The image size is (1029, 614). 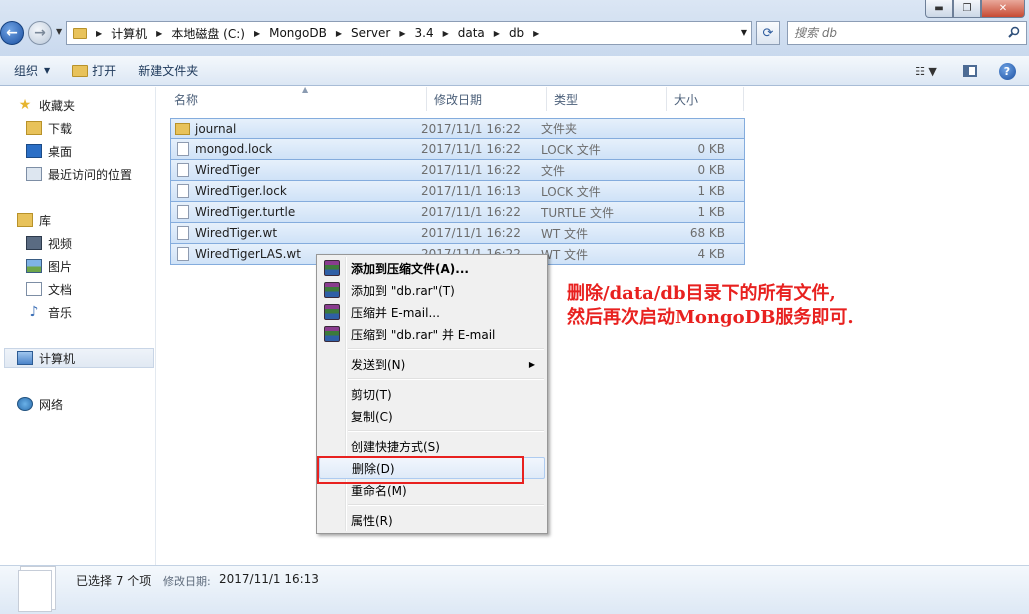 I want to click on arrow-left-icon: ←, so click(x=12, y=33).